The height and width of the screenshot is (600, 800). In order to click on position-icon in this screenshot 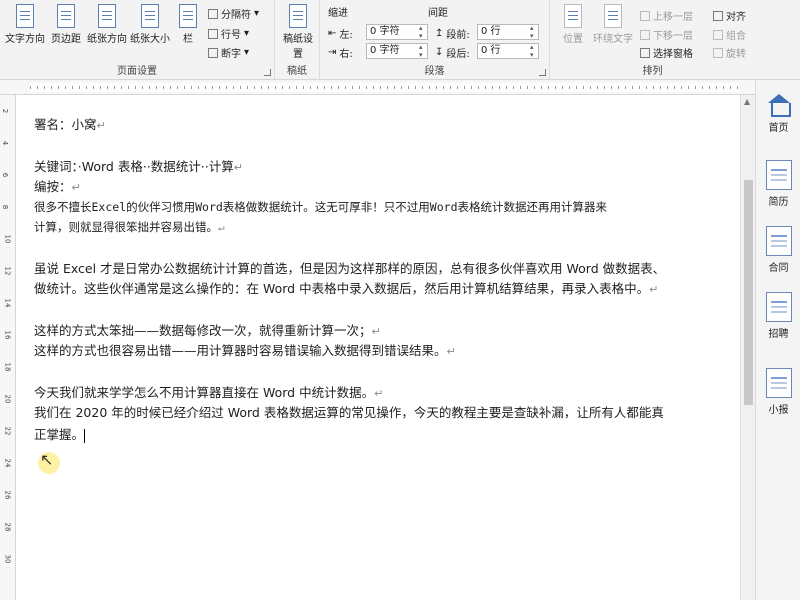, I will do `click(573, 16)`.